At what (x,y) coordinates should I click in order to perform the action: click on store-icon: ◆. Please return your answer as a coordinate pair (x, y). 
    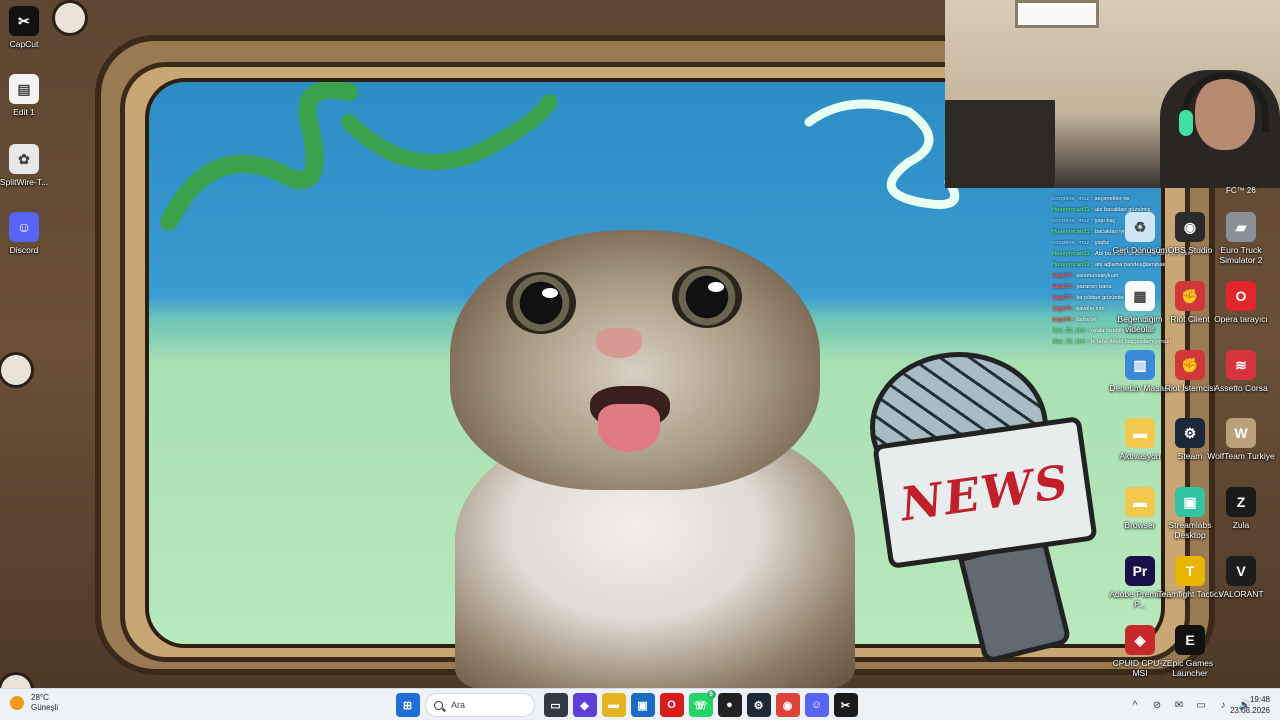
    Looking at the image, I should click on (584, 705).